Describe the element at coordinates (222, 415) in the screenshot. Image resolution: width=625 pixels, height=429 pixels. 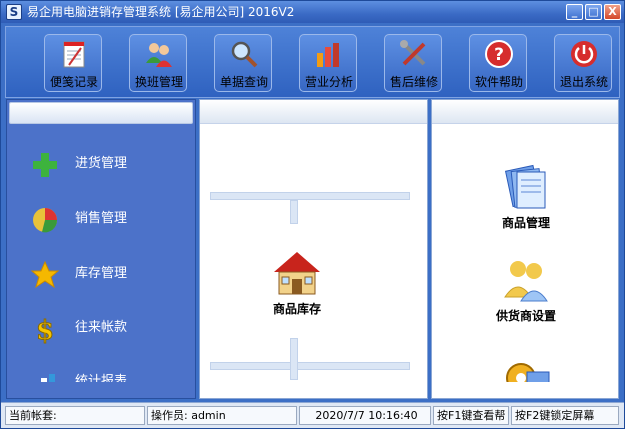
I see `status-operator: 操作员: admin` at that location.